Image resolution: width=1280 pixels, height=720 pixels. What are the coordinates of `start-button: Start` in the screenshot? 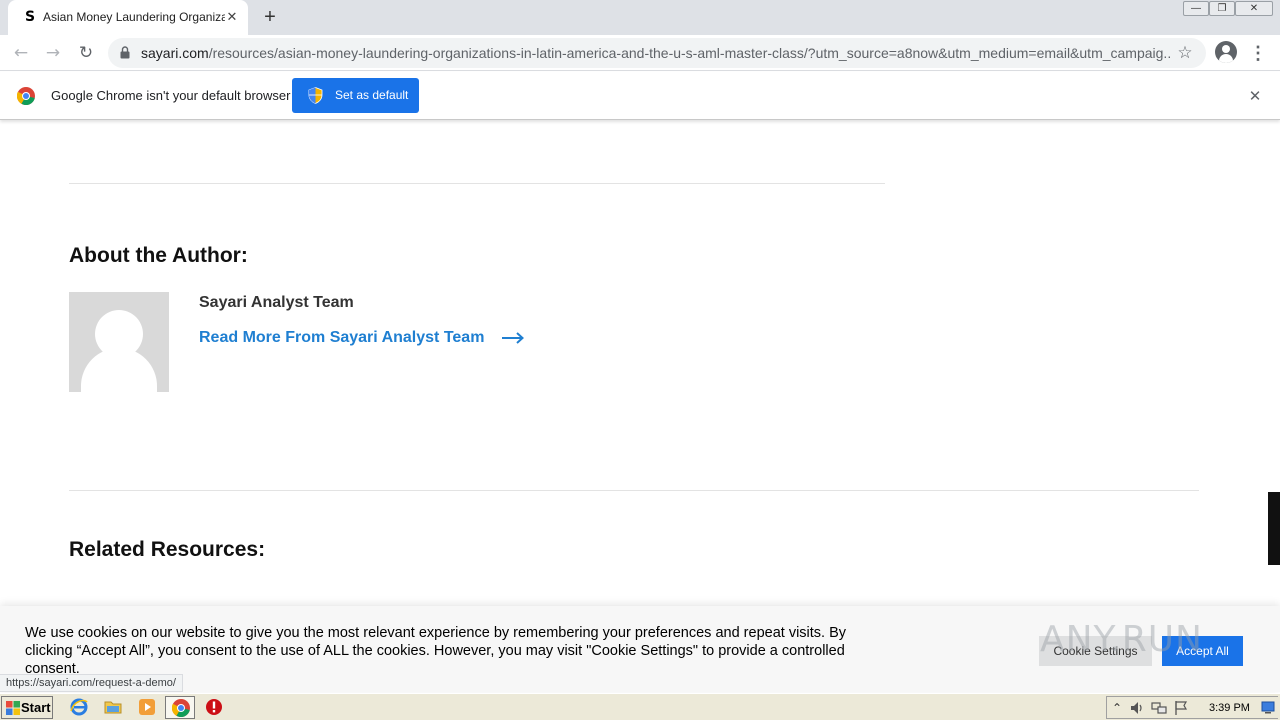 It's located at (27, 707).